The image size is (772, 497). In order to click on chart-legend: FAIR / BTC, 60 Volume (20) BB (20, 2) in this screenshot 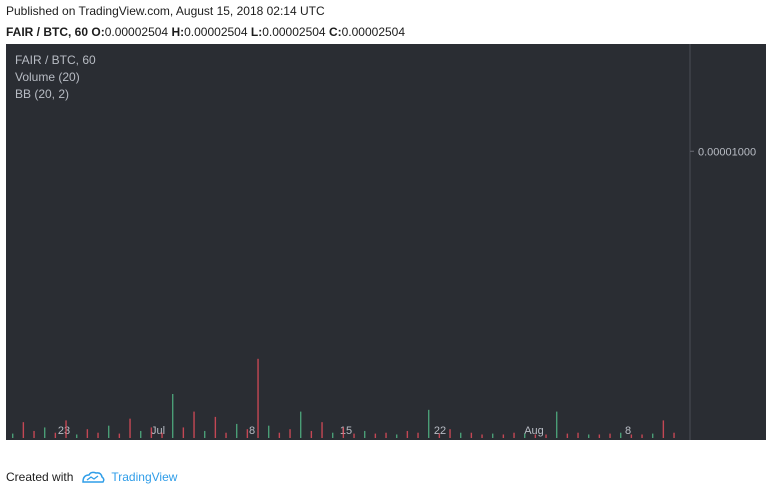, I will do `click(55, 77)`.